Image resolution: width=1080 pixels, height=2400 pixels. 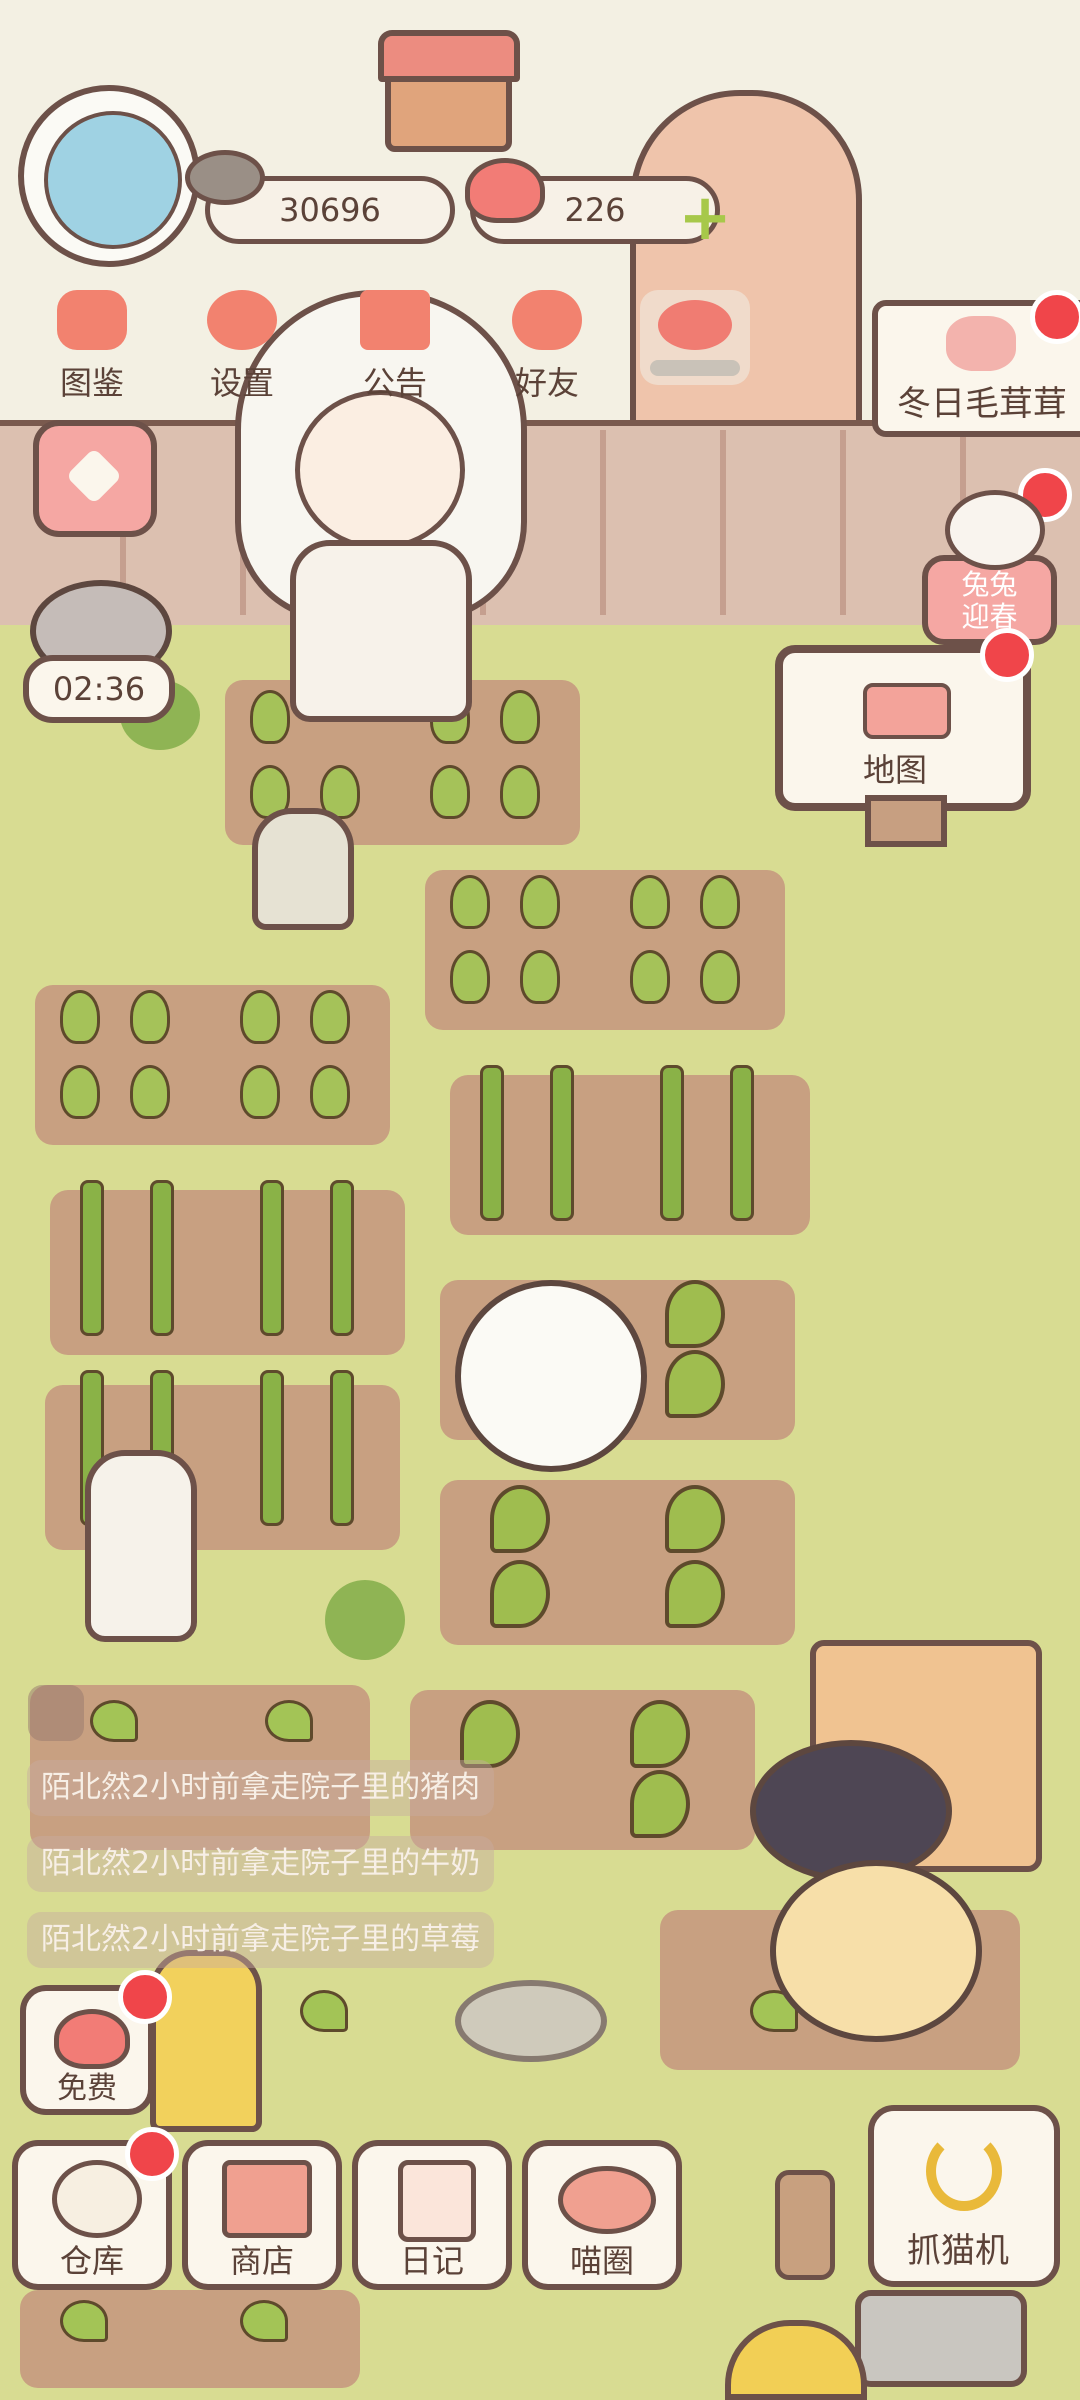 What do you see at coordinates (981, 343) in the screenshot?
I see `paw-icon` at bounding box center [981, 343].